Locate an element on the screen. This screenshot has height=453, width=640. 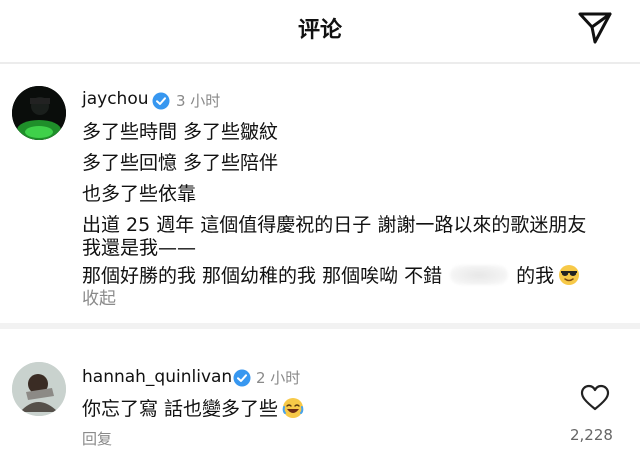
comment-line-6-end: 的我 is located at coordinates (535, 276).